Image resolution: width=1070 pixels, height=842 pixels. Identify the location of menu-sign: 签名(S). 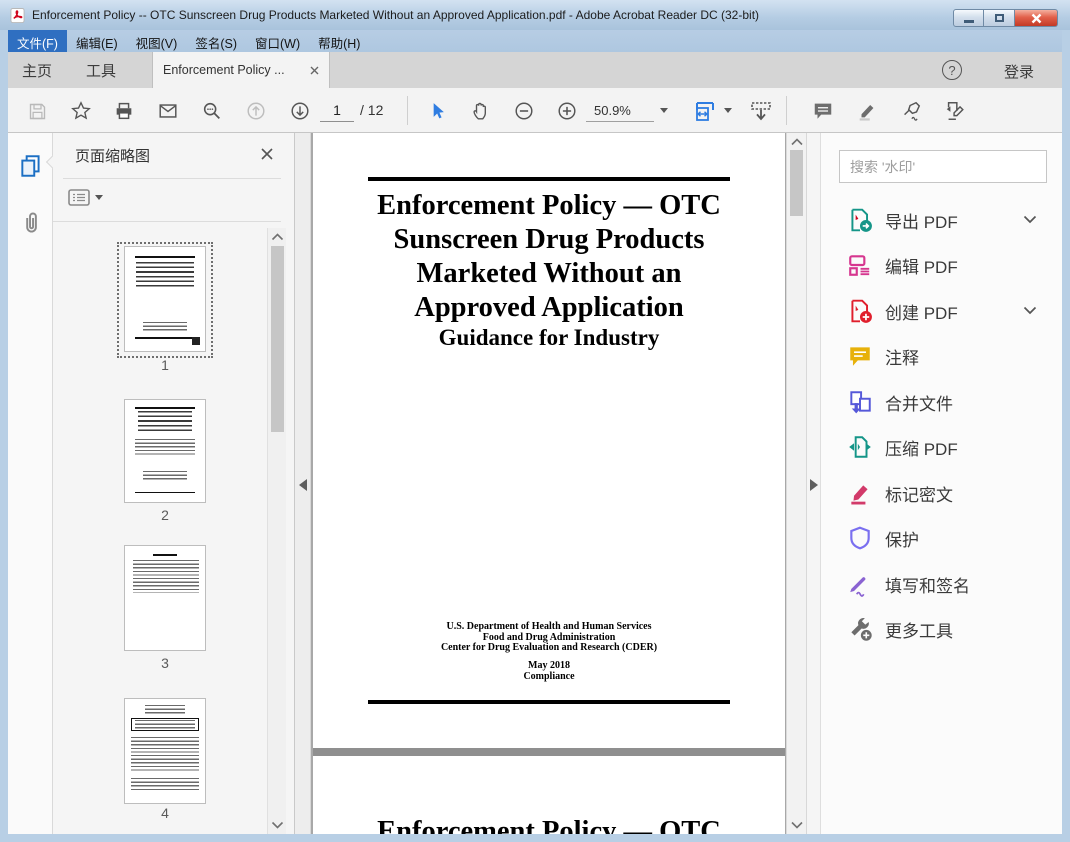
(216, 41).